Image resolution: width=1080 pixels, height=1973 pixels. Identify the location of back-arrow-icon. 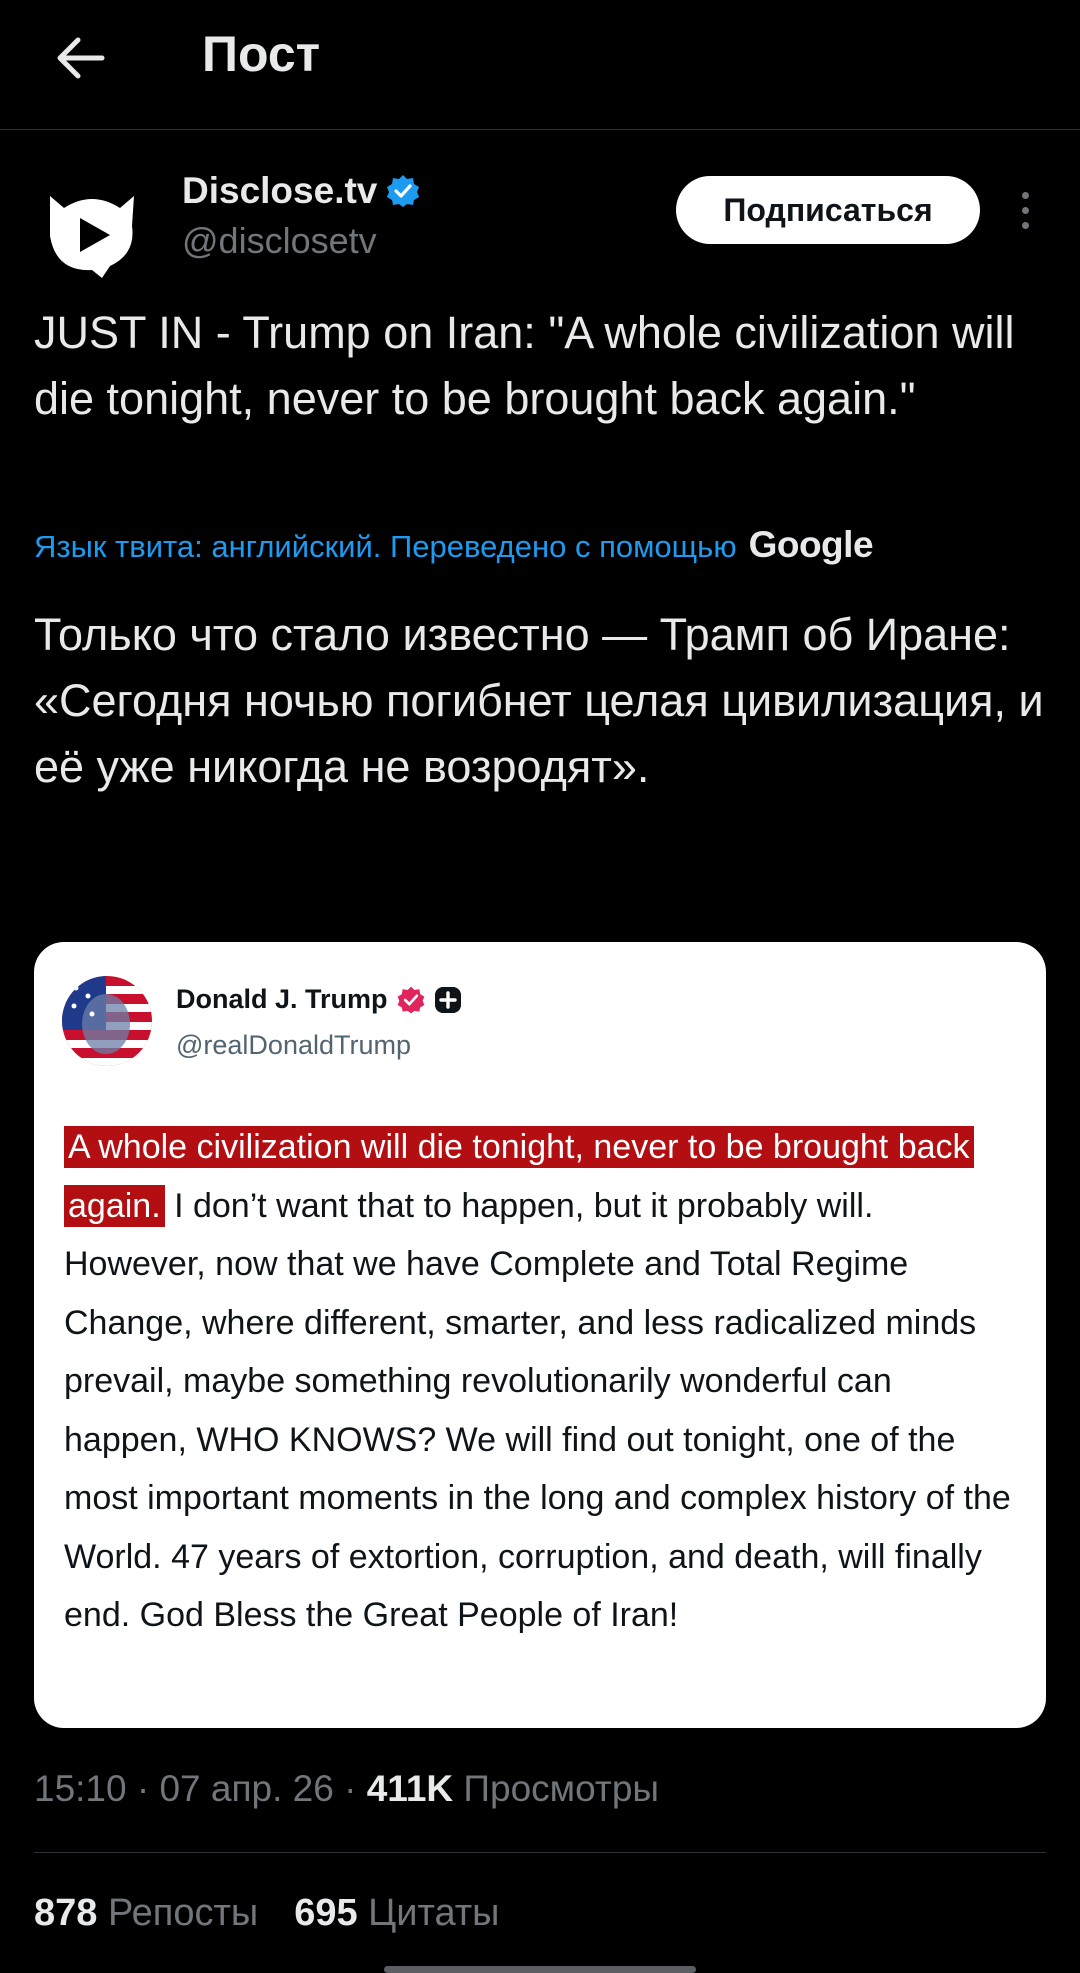
(81, 58).